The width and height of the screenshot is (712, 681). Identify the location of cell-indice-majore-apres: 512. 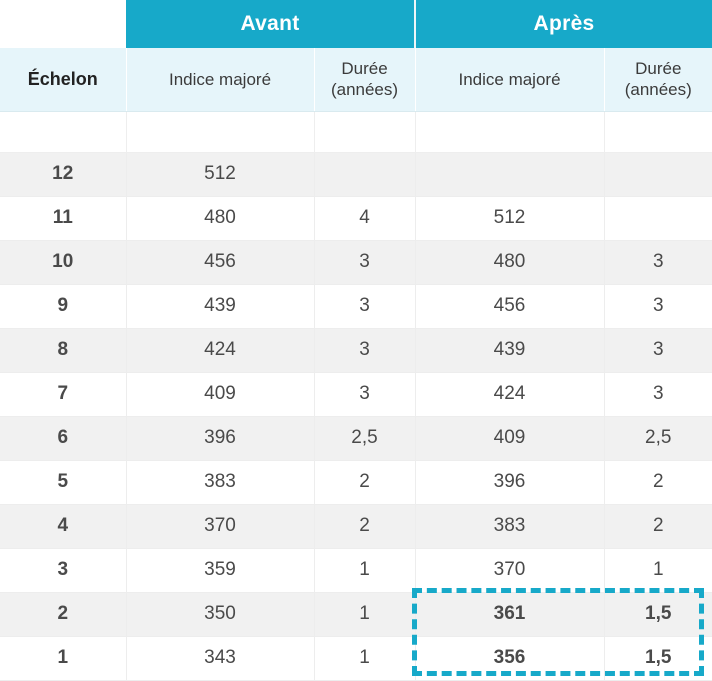
(510, 218).